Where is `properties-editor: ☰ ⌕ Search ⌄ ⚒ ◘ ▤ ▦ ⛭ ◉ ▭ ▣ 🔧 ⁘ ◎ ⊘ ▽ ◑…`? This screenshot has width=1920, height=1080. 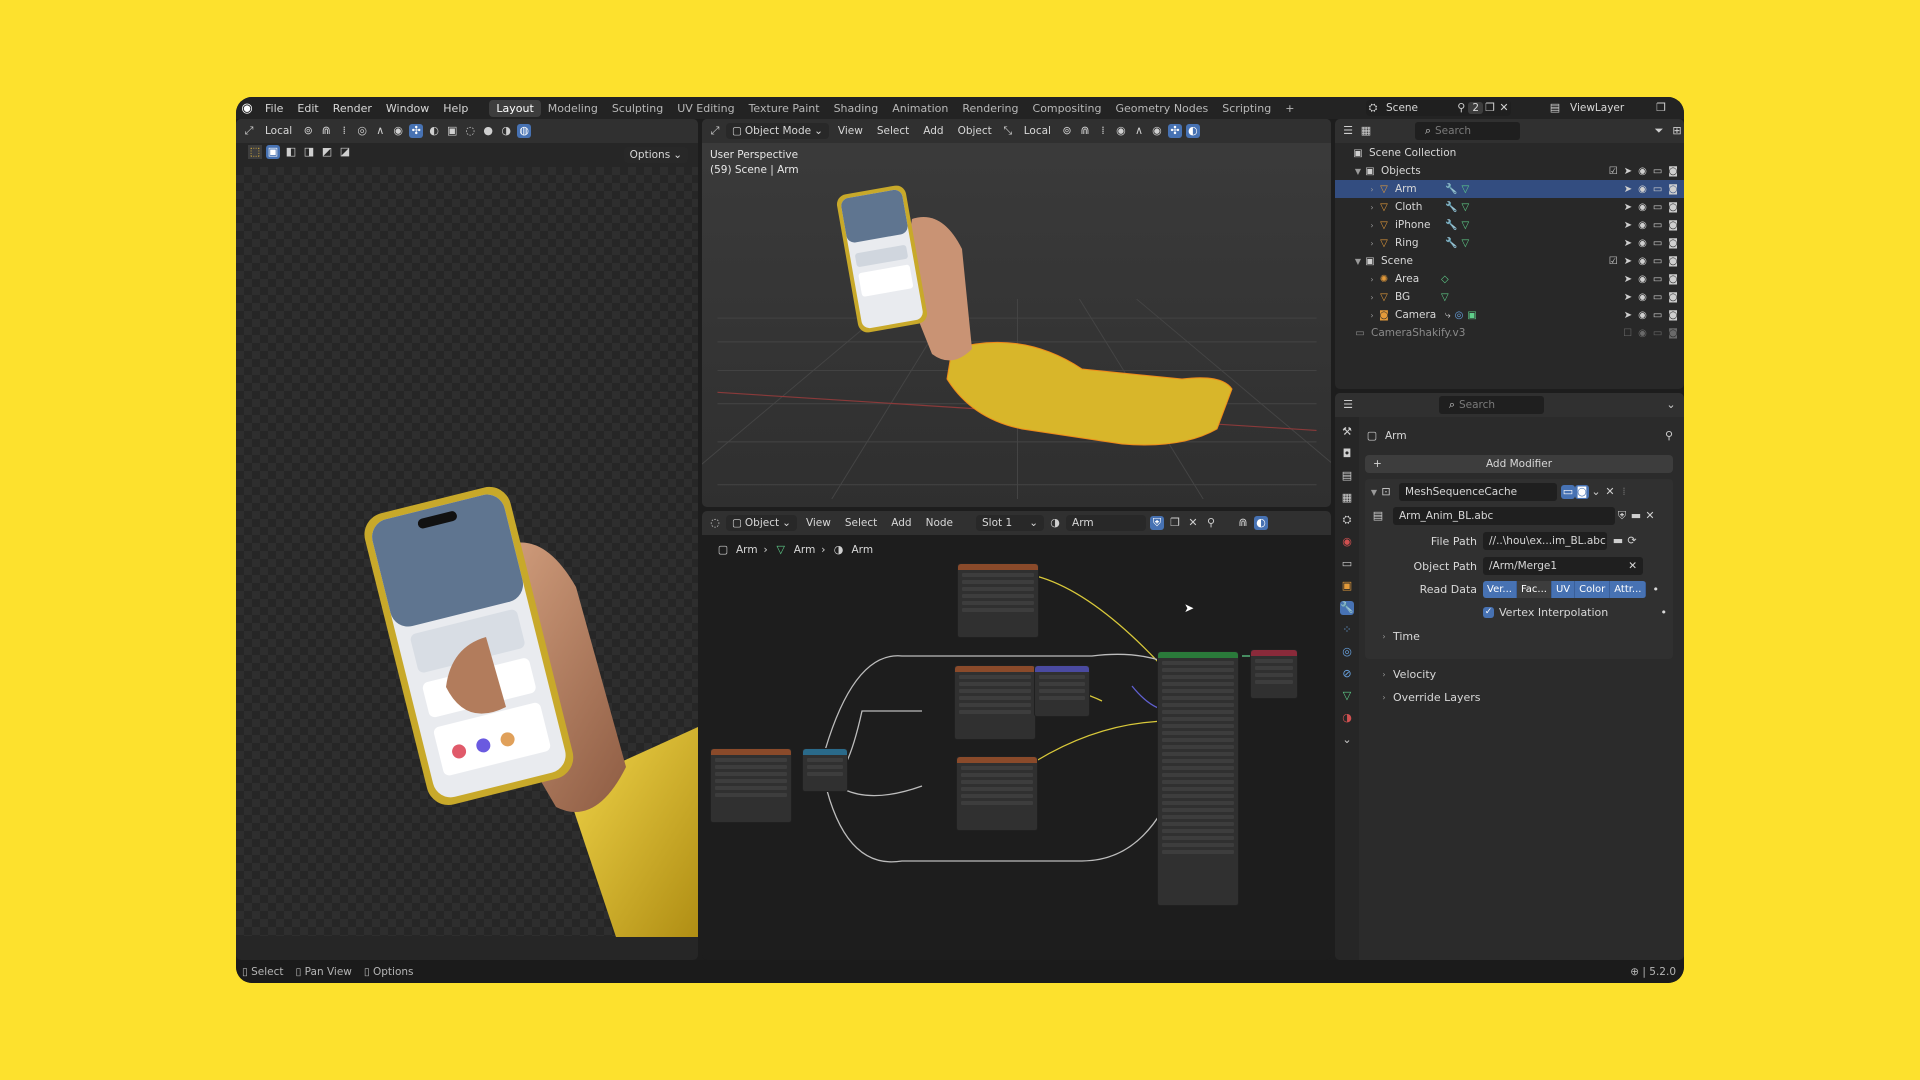 properties-editor: ☰ ⌕ Search ⌄ ⚒ ◘ ▤ ▦ ⛭ ◉ ▭ ▣ 🔧 ⁘ ◎ ⊘ ▽ ◑… is located at coordinates (1509, 676).